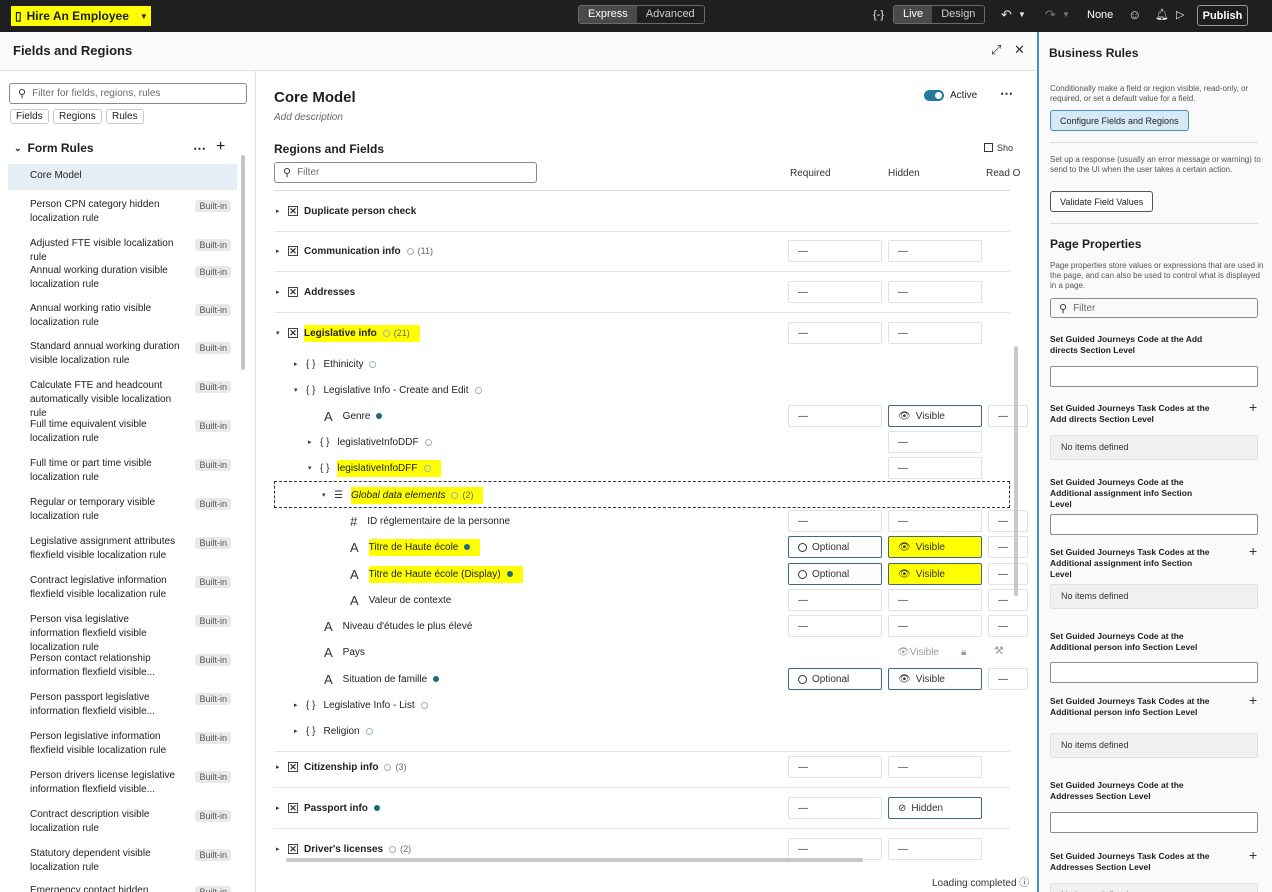  What do you see at coordinates (1162, 15) in the screenshot?
I see `bell-icon: 🔔︎` at bounding box center [1162, 15].